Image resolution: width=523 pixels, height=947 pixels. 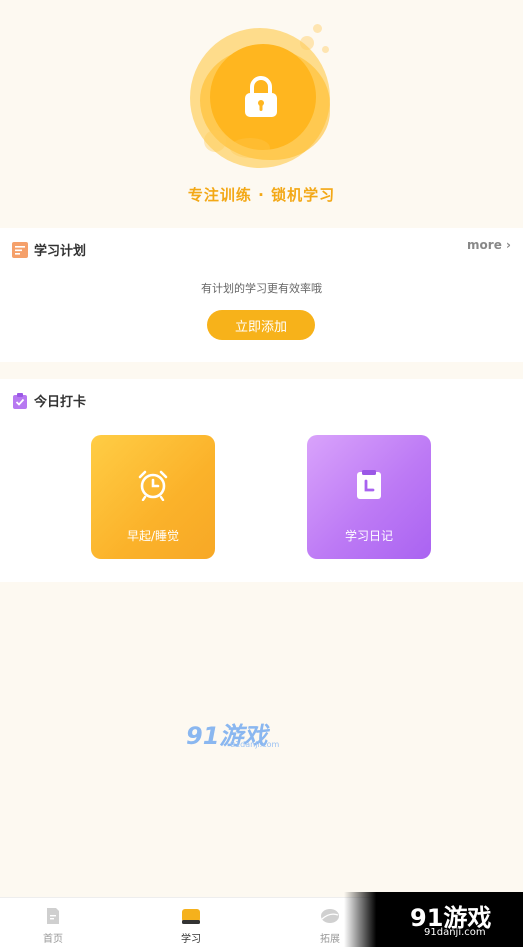 What do you see at coordinates (261, 288) in the screenshot?
I see `study-plan-hint: 有计划的学习更有效率哦` at bounding box center [261, 288].